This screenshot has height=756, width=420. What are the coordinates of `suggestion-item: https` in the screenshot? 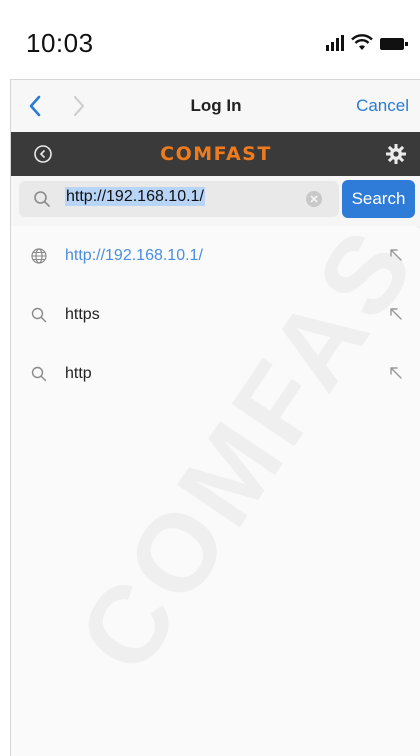 It's located at (215, 314).